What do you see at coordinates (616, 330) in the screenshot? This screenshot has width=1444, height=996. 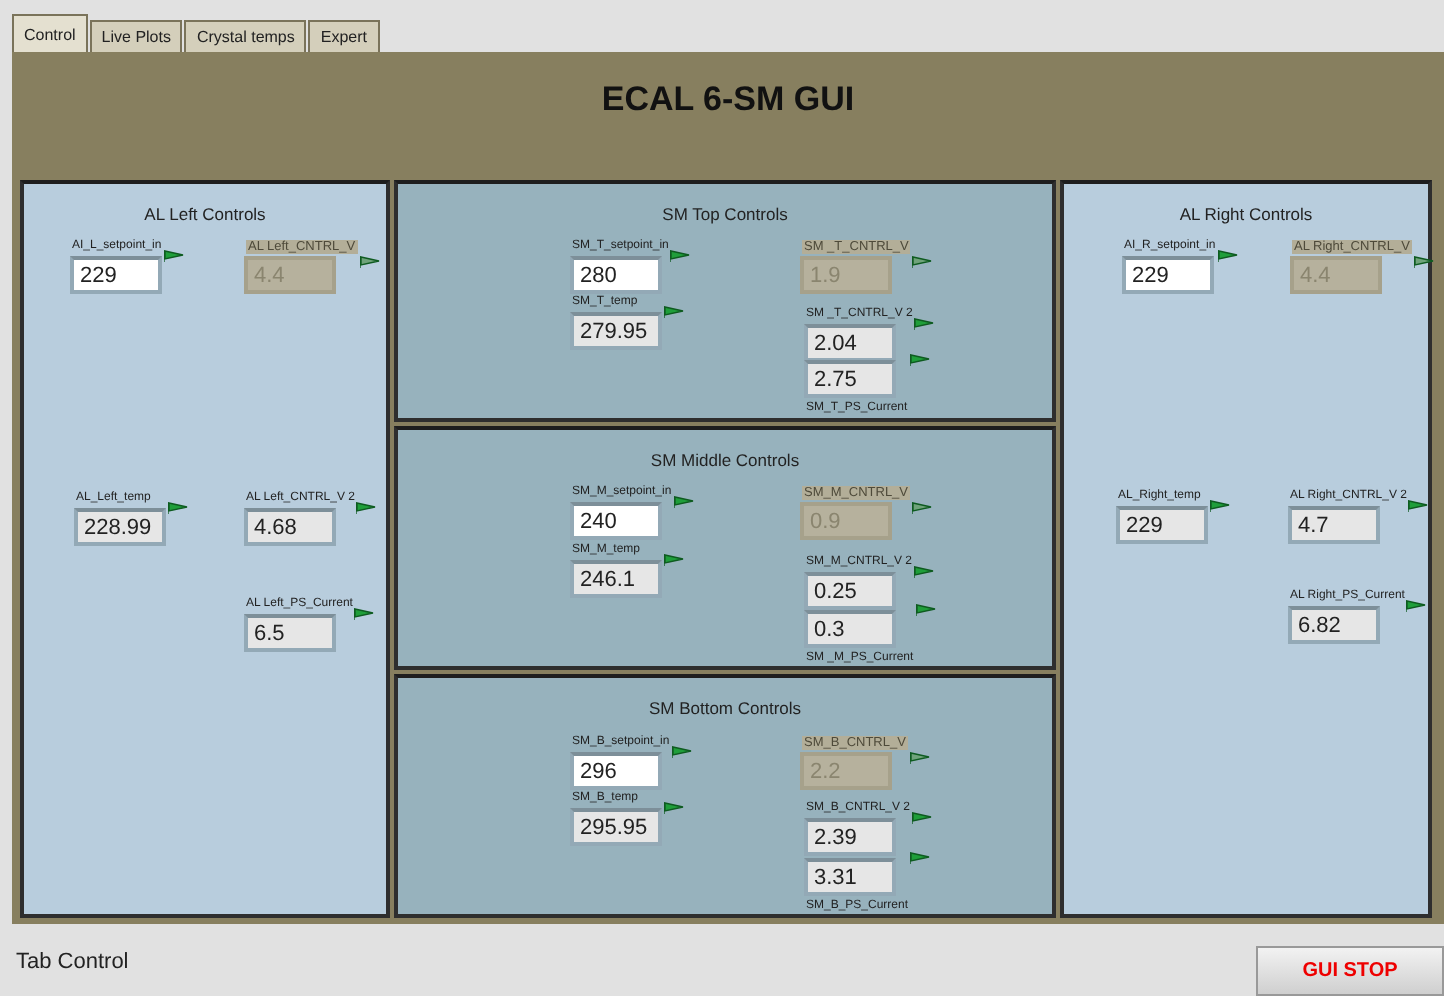 I see `numeric-display: 279.95` at bounding box center [616, 330].